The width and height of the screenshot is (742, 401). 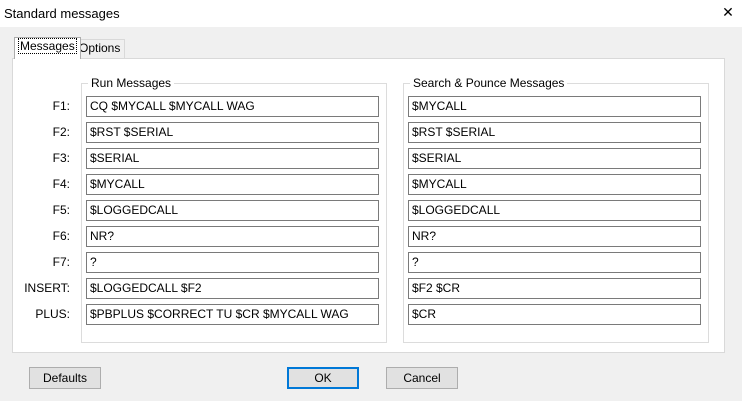 What do you see at coordinates (232, 288) in the screenshot?
I see `run-message-field: $LOGGEDCALL $F2` at bounding box center [232, 288].